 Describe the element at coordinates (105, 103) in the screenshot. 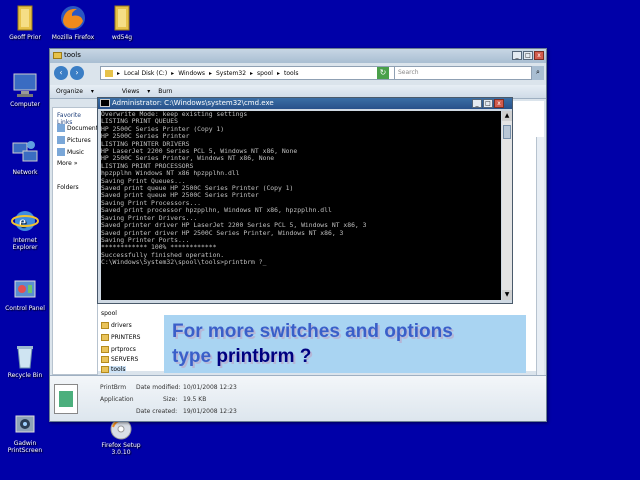

I see `cmd-icon` at that location.